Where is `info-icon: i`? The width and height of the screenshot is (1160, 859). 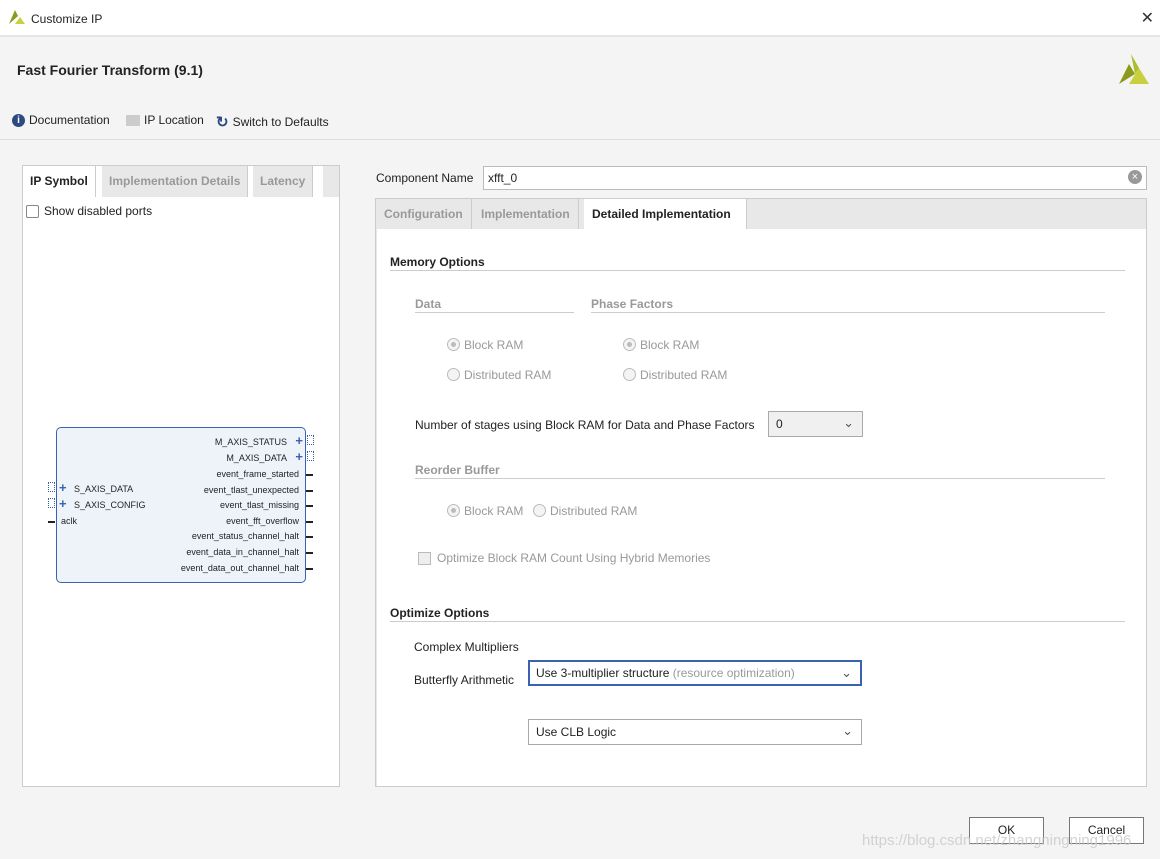 info-icon: i is located at coordinates (18, 120).